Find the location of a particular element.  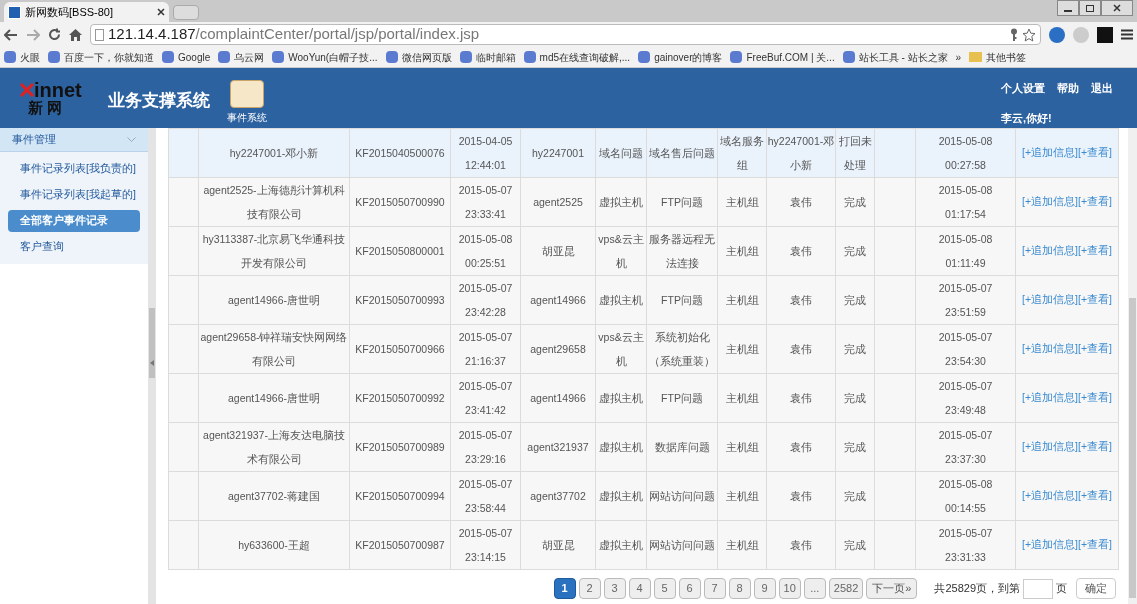

table-cell-text: agent2525 is located at coordinates (558, 202).